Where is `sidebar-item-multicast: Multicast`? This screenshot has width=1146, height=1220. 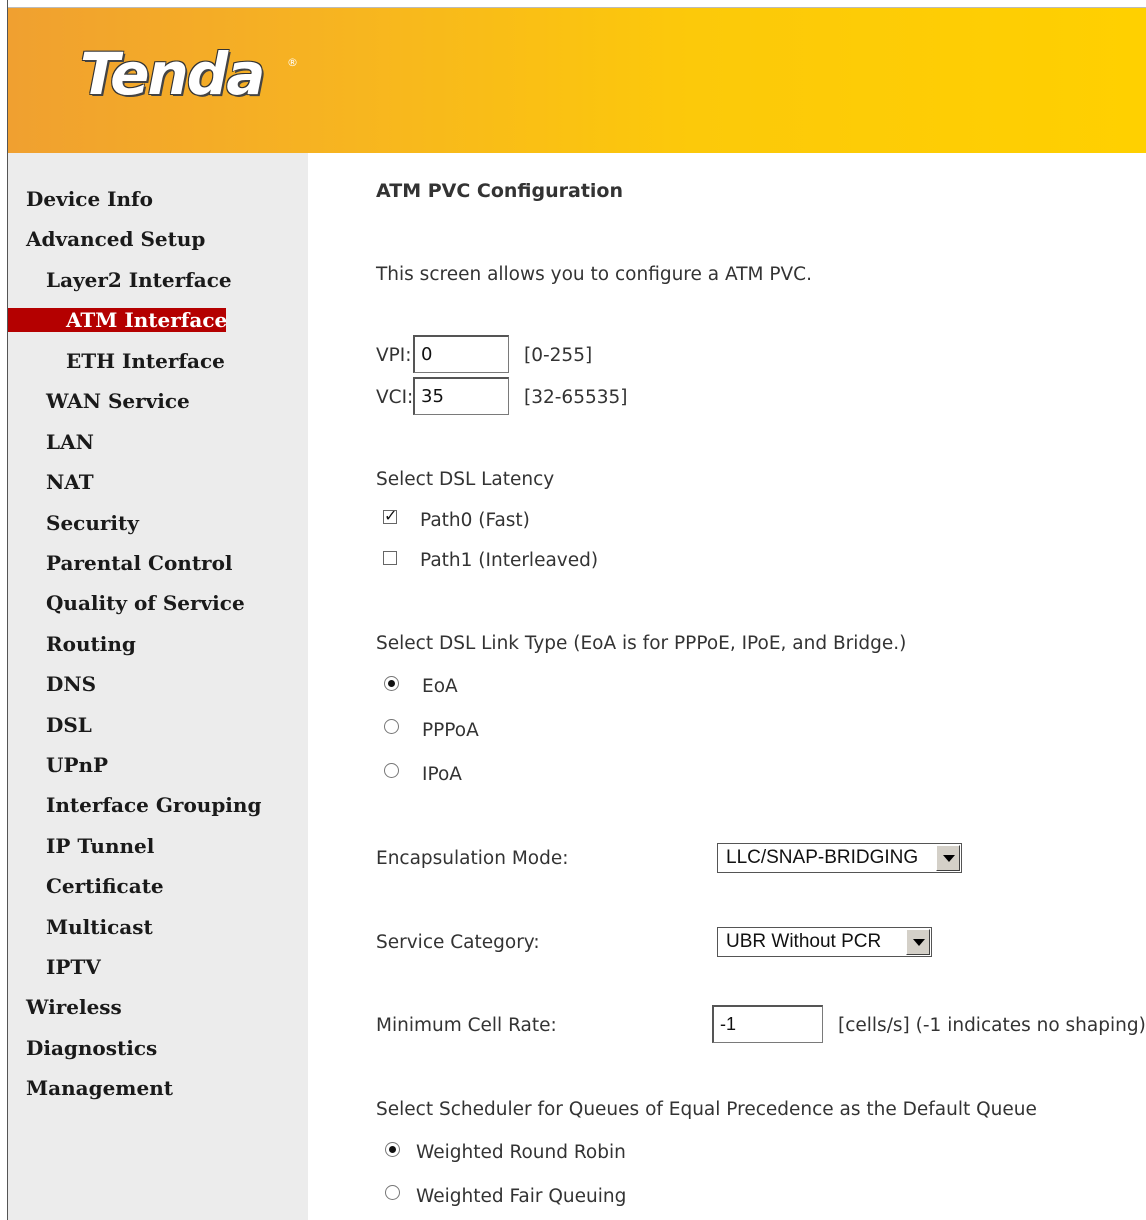 sidebar-item-multicast: Multicast is located at coordinates (99, 927).